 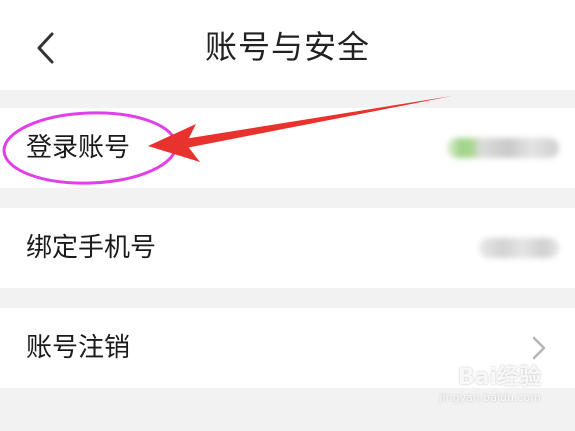 What do you see at coordinates (91, 248) in the screenshot?
I see `bind-phone-label: 绑定手机号` at bounding box center [91, 248].